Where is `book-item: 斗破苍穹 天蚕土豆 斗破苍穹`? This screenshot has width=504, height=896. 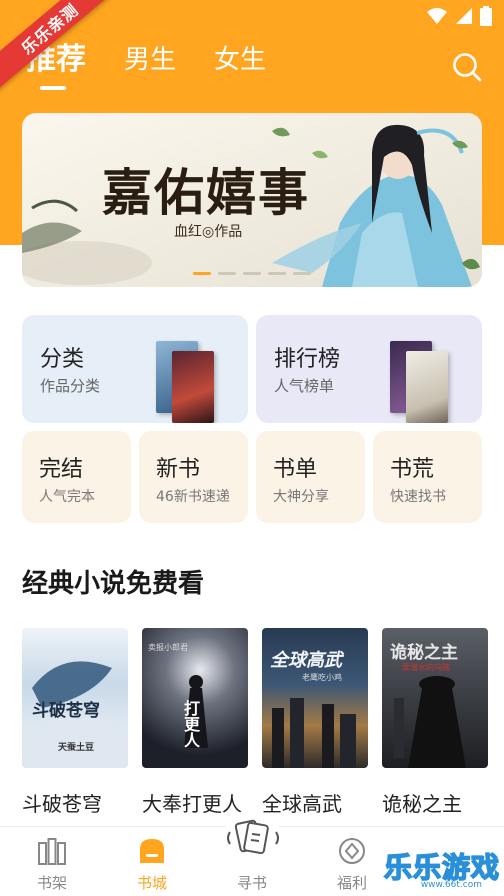
book-item: 斗破苍穹 天蚕土豆 斗破苍穹 is located at coordinates (75, 722).